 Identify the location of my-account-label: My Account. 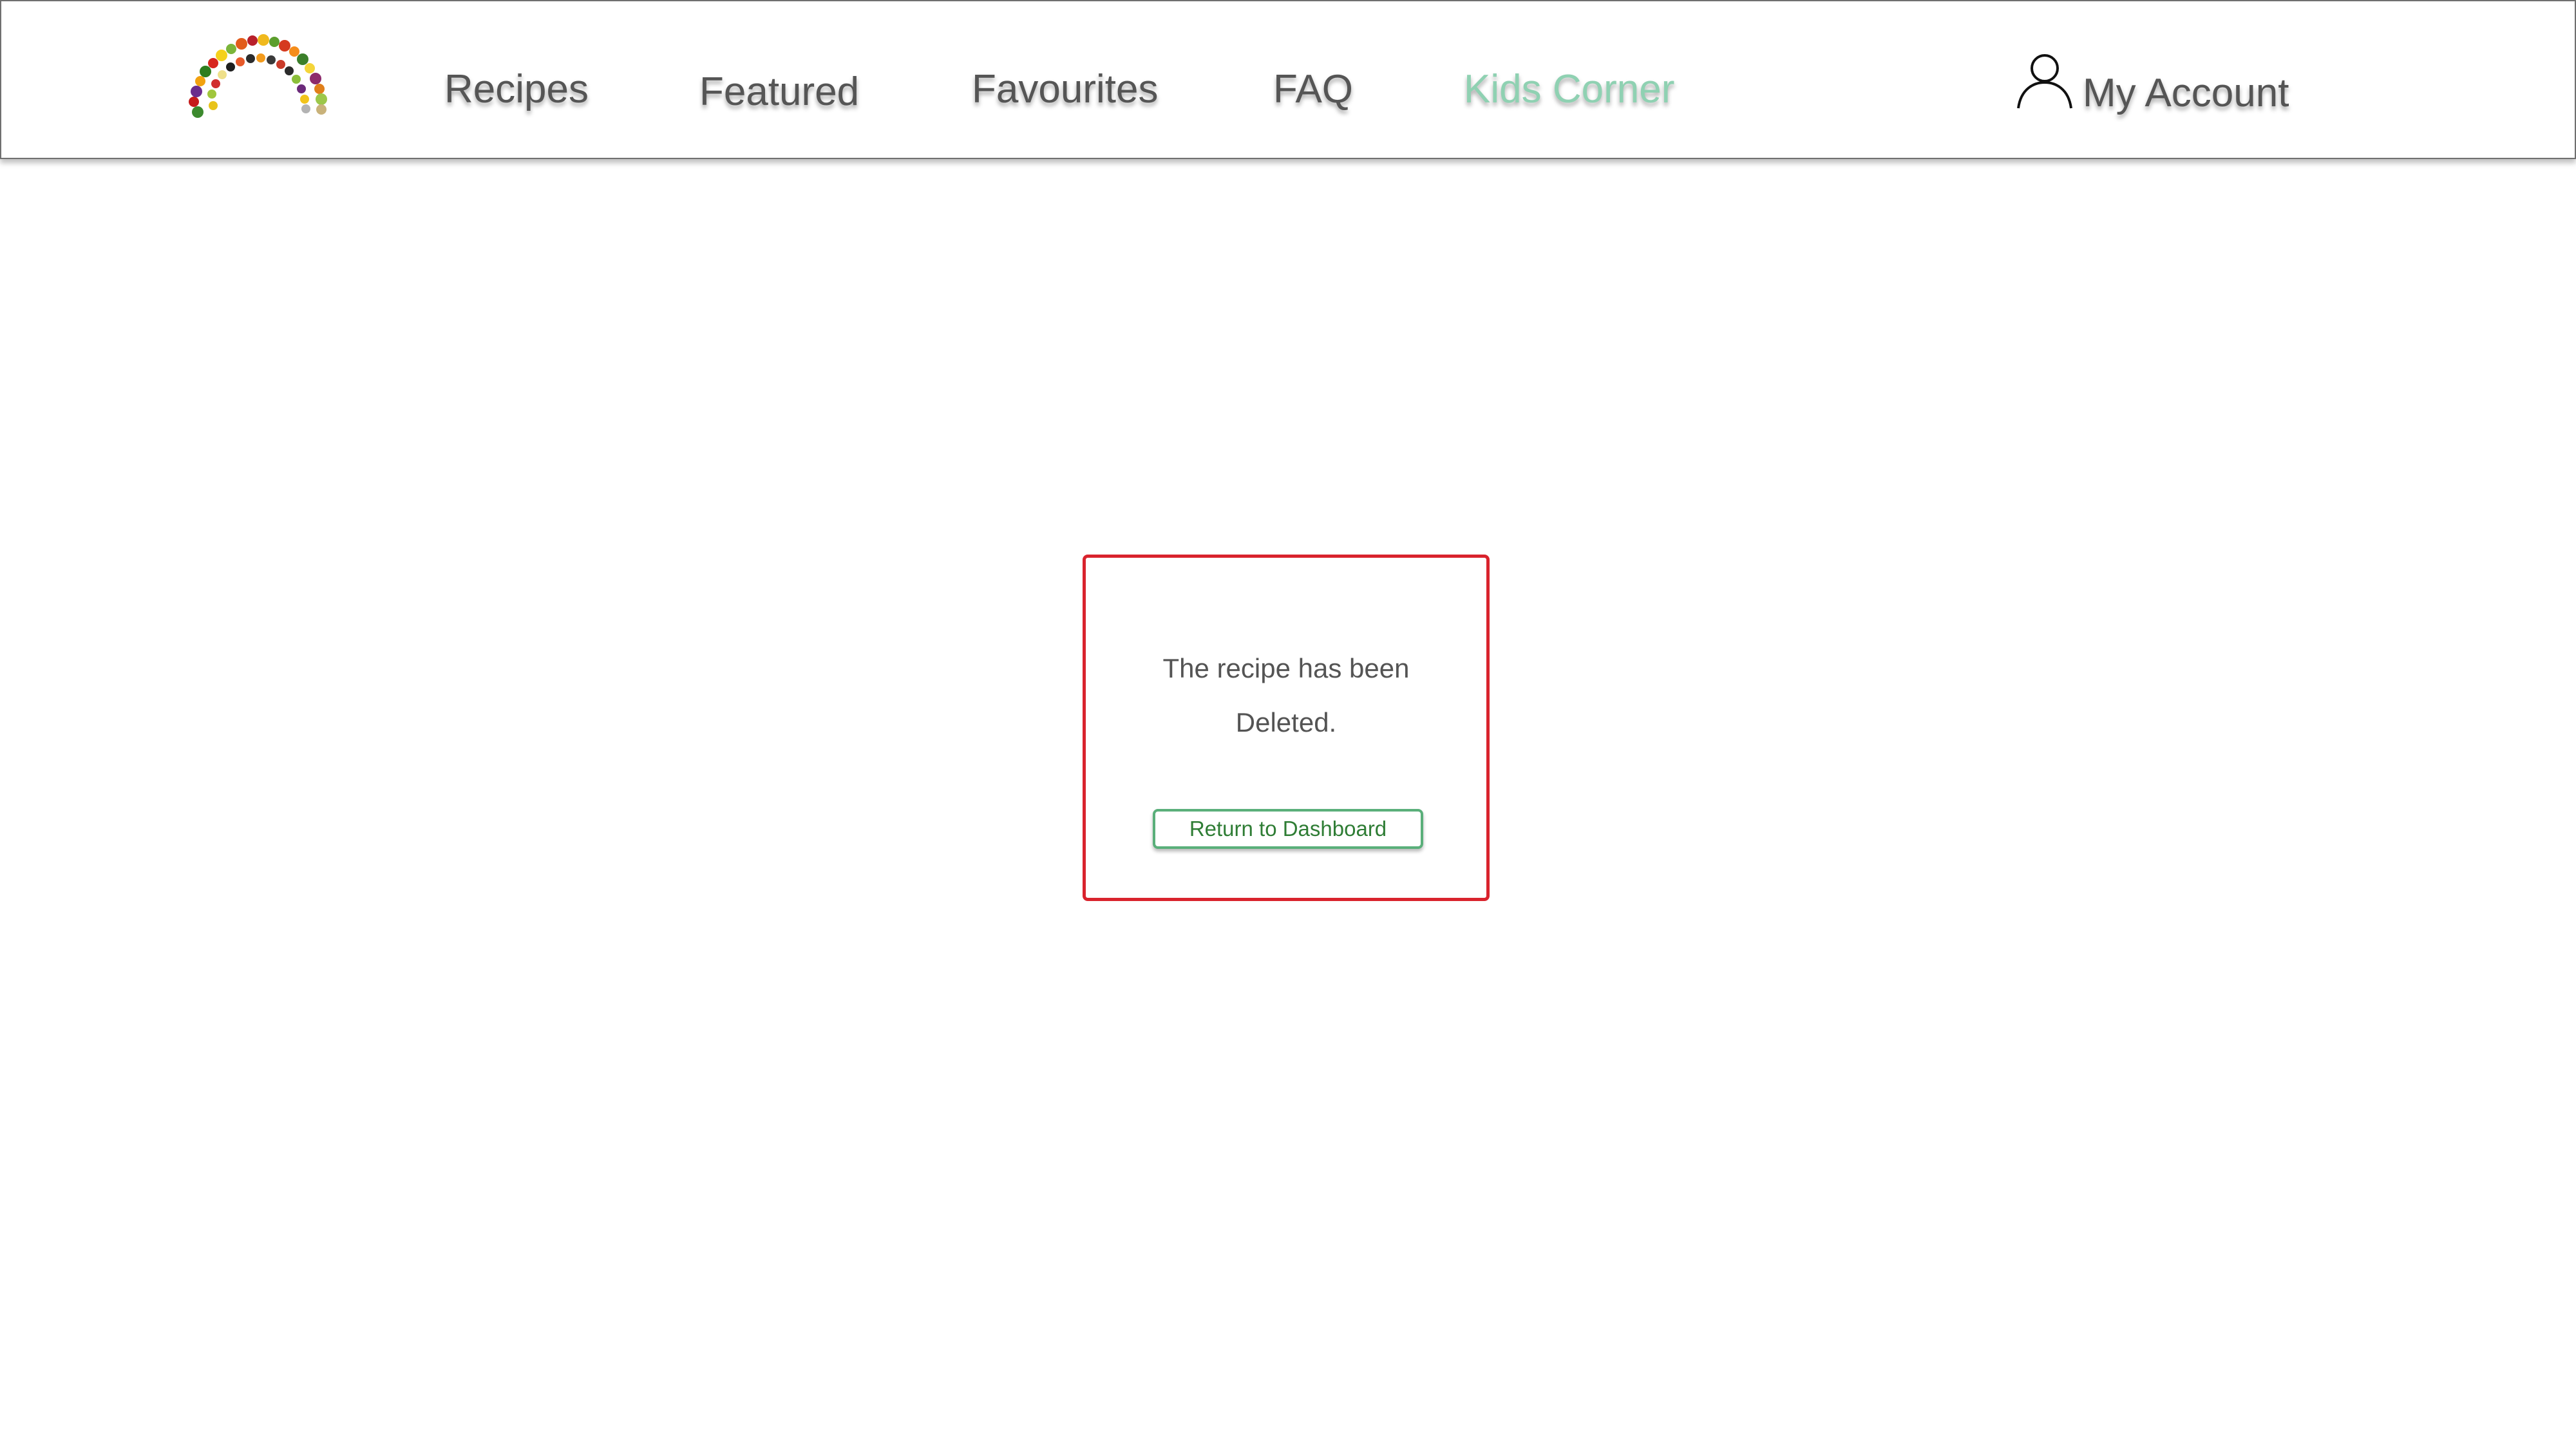
(2186, 92).